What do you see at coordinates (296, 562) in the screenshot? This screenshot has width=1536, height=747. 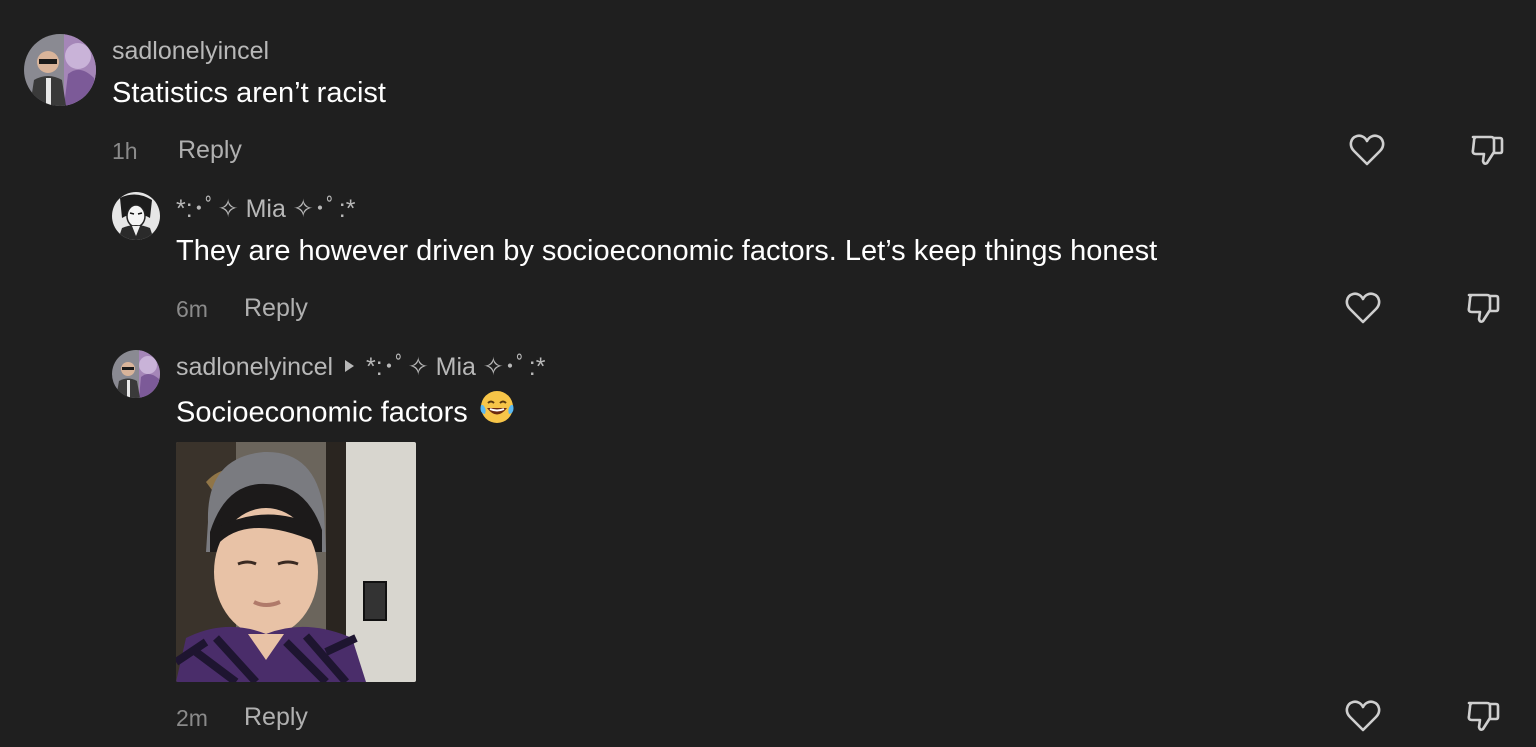 I see `comment-photo-attachment` at bounding box center [296, 562].